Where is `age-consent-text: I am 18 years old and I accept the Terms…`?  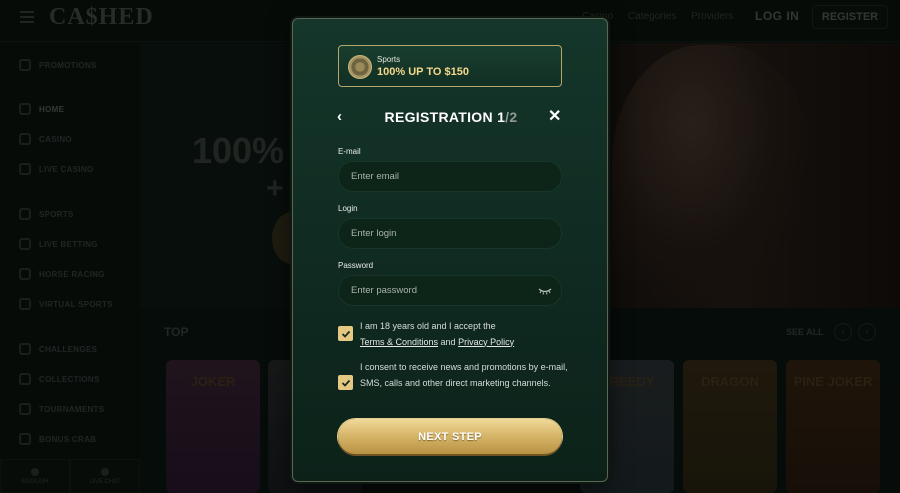
age-consent-text: I am 18 years old and I accept the Terms… is located at coordinates (465, 334).